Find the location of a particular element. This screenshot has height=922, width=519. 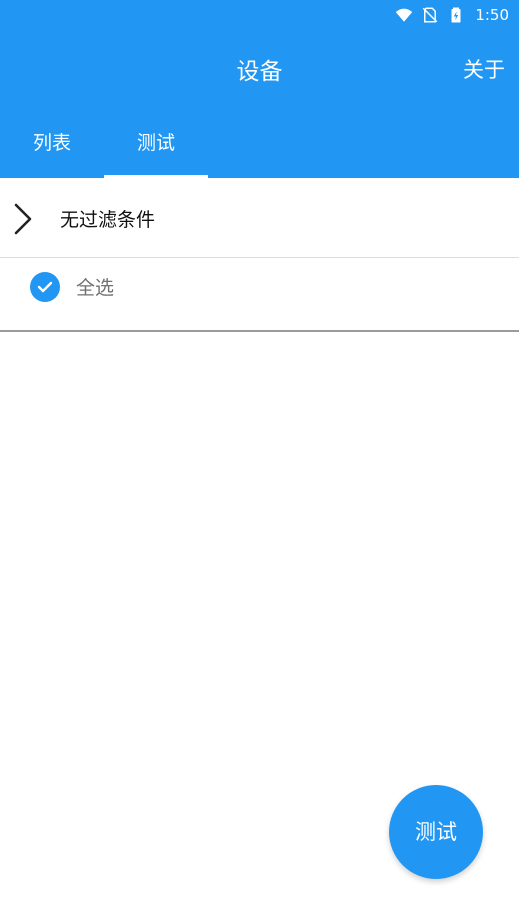

tab-list: 列表 is located at coordinates (52, 143).